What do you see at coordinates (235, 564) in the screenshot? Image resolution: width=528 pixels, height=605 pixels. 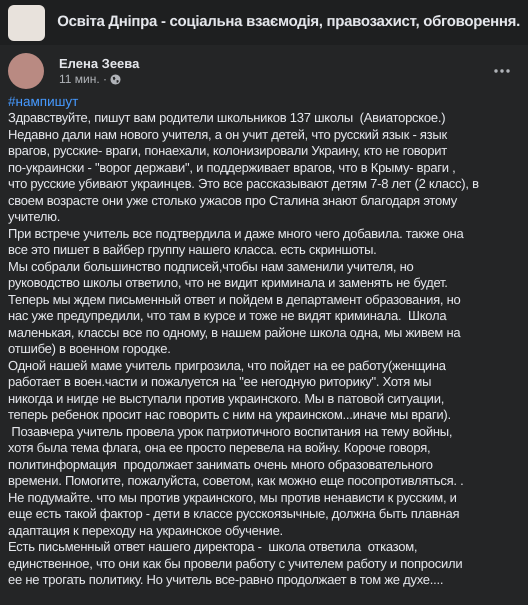 I see `post-text-line: единственное, что они как бы провели работу с учителем работу и попросили` at bounding box center [235, 564].